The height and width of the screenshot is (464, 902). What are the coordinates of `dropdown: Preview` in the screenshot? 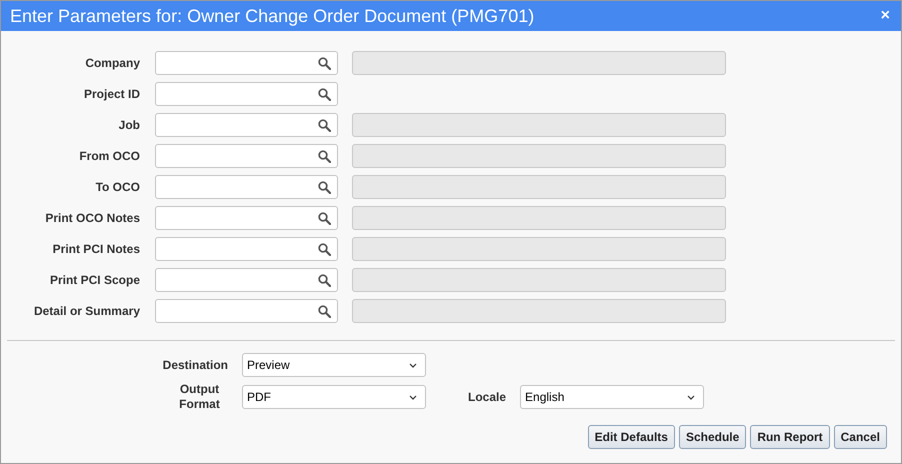 It's located at (334, 365).